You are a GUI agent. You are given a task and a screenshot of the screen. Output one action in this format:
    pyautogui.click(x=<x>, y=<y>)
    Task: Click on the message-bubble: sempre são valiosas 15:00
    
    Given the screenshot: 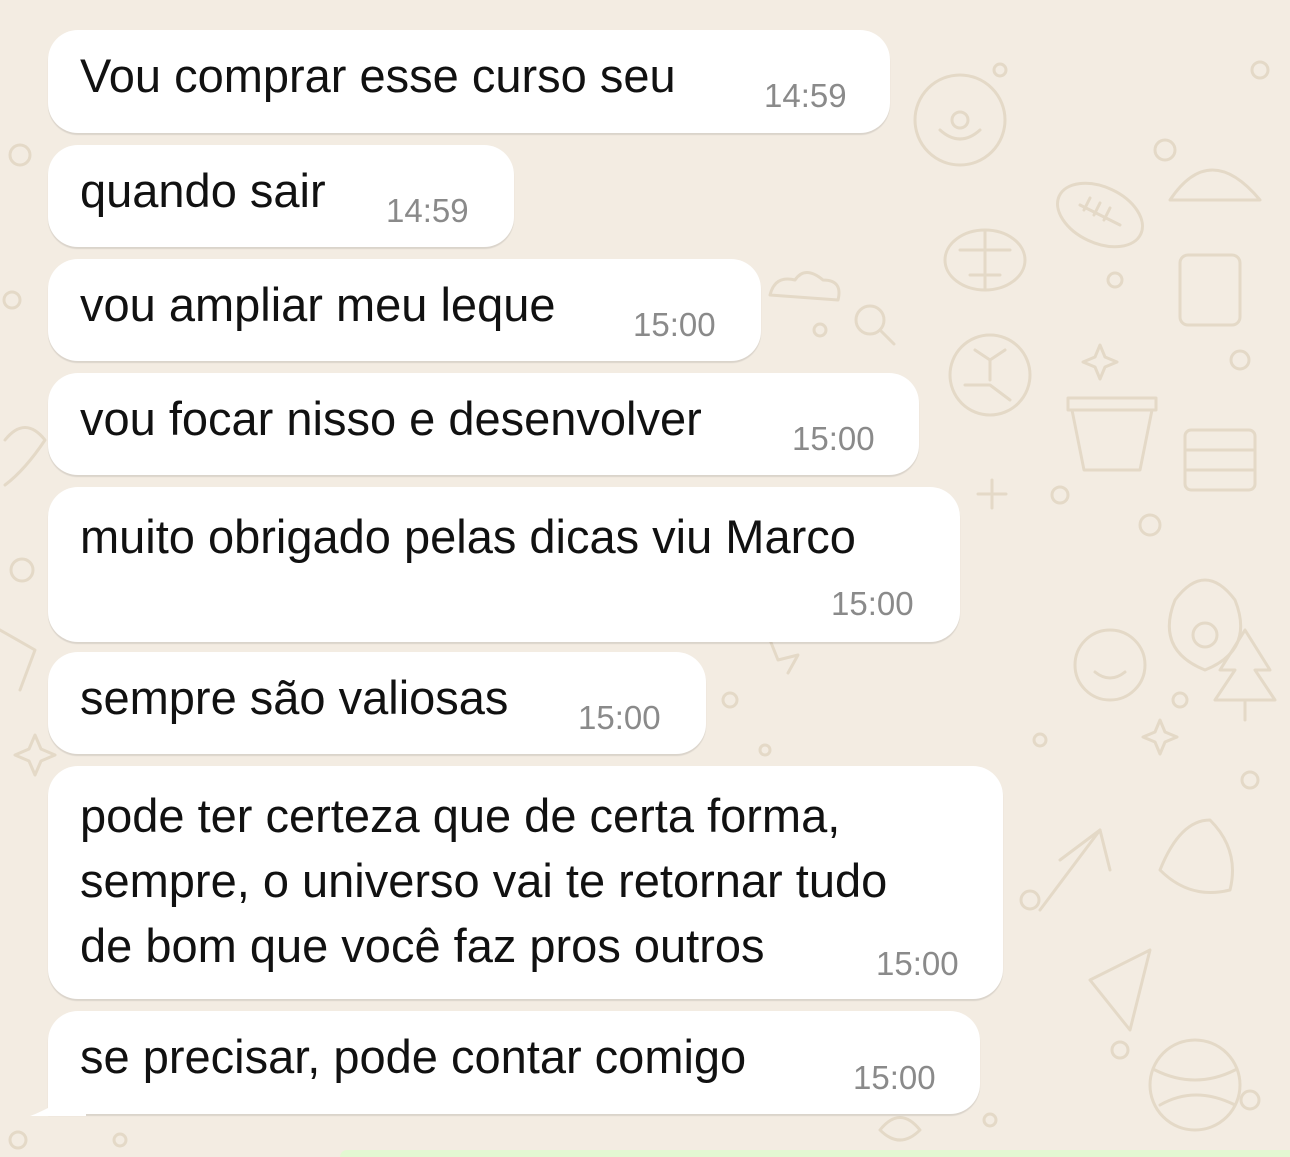 What is the action you would take?
    pyautogui.click(x=377, y=703)
    